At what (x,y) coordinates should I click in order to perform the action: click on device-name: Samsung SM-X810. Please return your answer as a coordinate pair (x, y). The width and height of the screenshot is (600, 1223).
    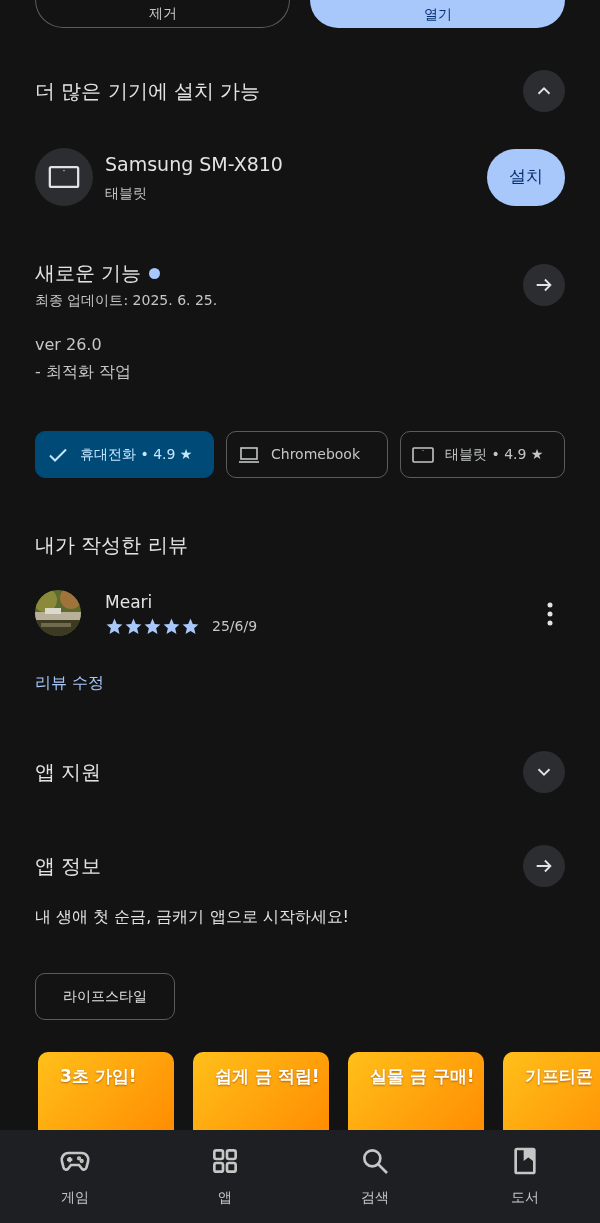
    Looking at the image, I should click on (194, 165).